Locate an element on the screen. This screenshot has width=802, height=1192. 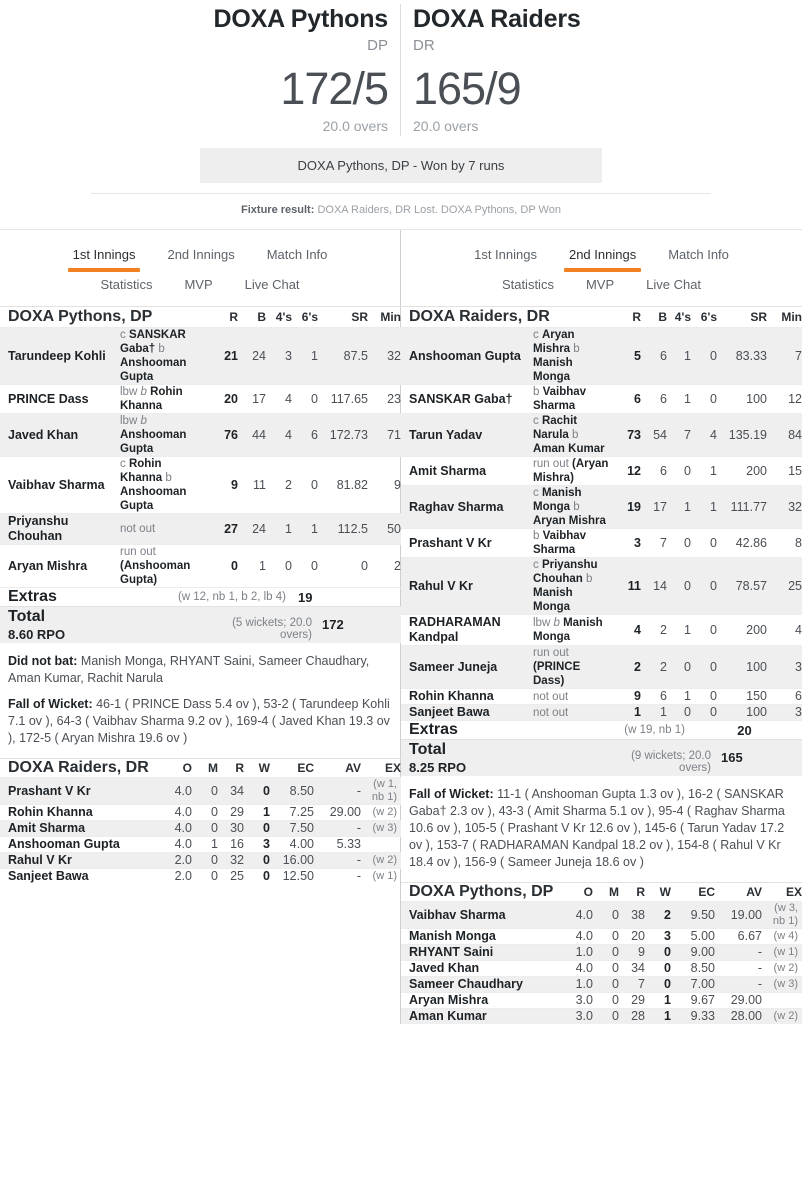
sixes-value: 6 is located at coordinates (305, 435).